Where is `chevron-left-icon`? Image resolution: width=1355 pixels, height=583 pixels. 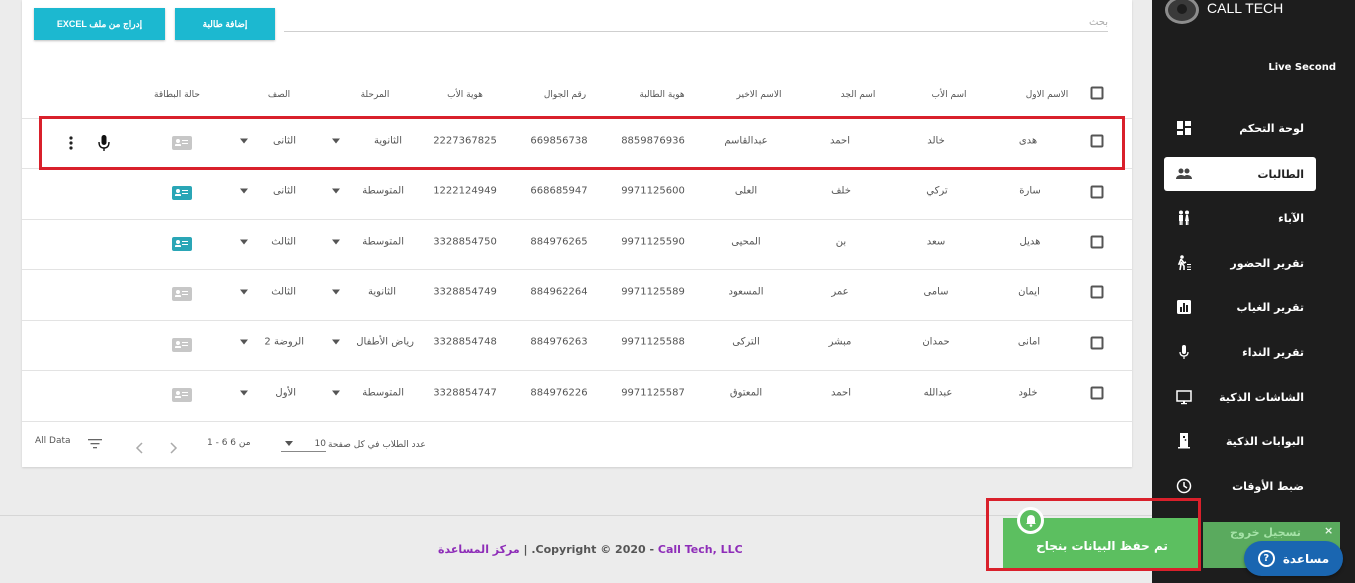
chevron-left-icon is located at coordinates (140, 446).